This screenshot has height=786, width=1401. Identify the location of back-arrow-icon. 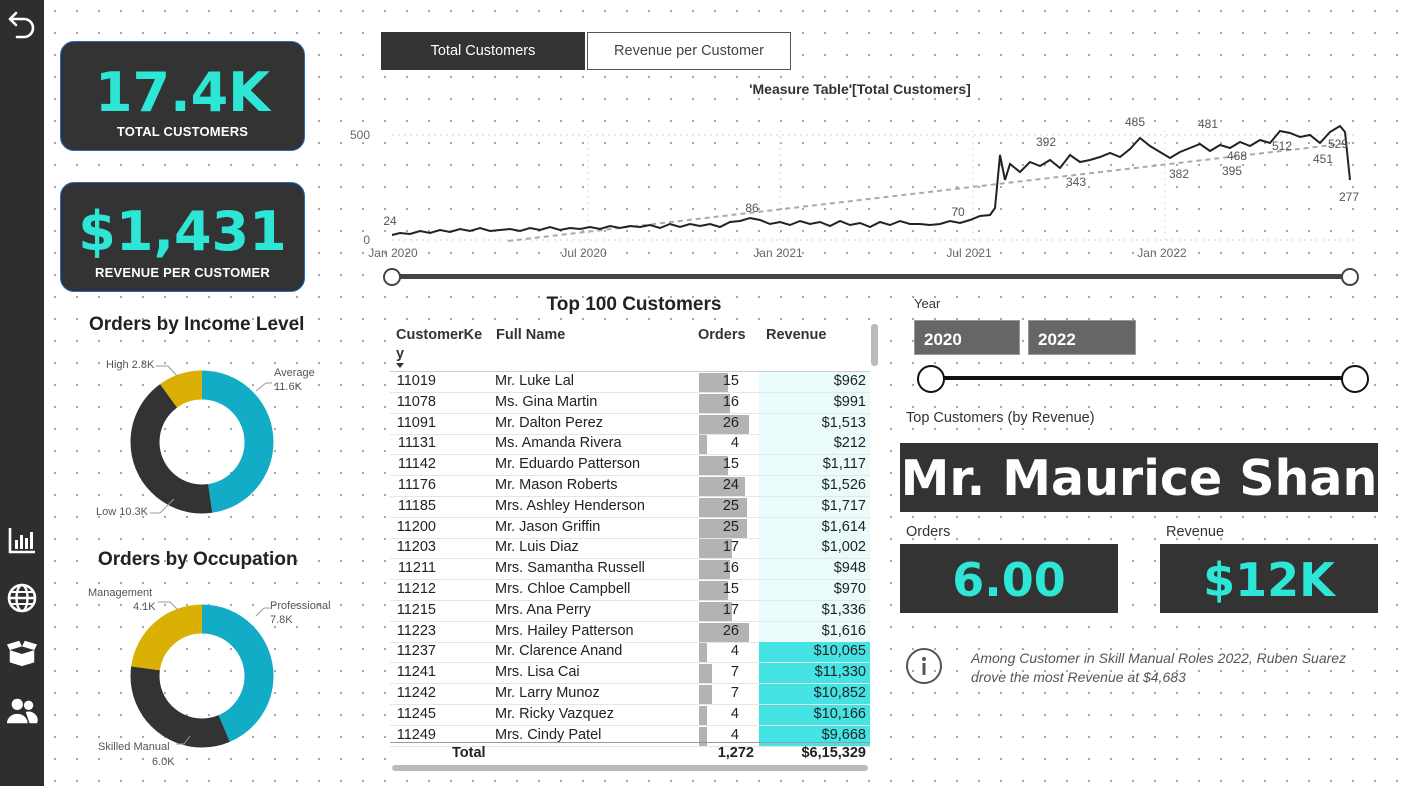
(22, 24).